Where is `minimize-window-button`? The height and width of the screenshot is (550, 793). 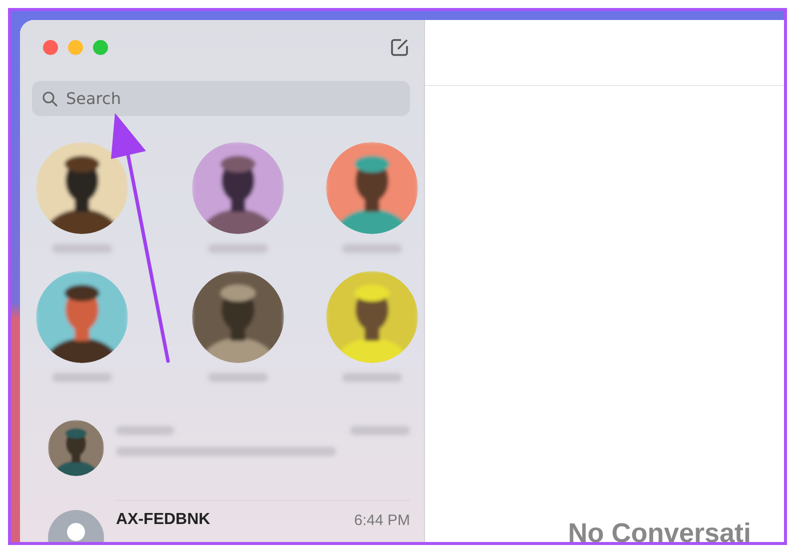
minimize-window-button is located at coordinates (75, 47).